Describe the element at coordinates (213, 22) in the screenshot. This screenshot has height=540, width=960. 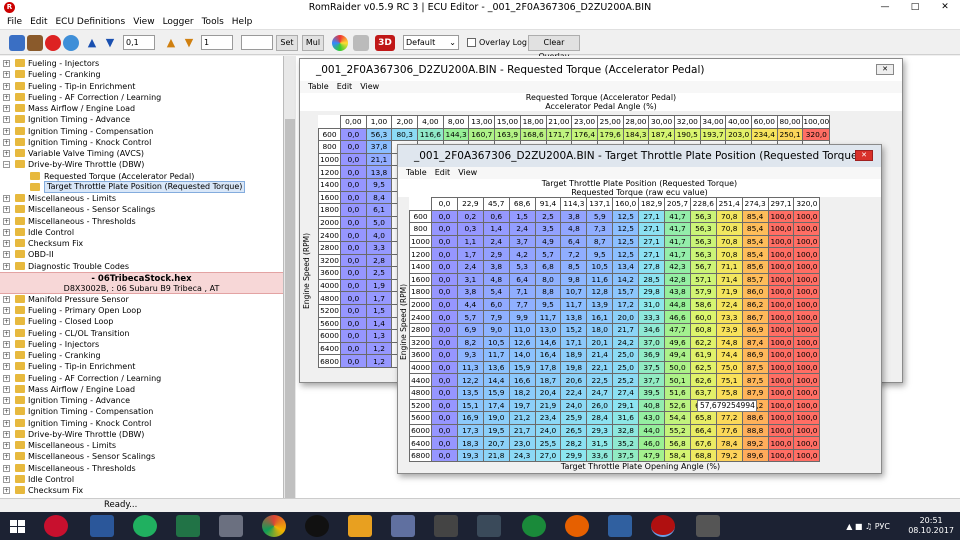
I see `menu-tools: Tools` at that location.